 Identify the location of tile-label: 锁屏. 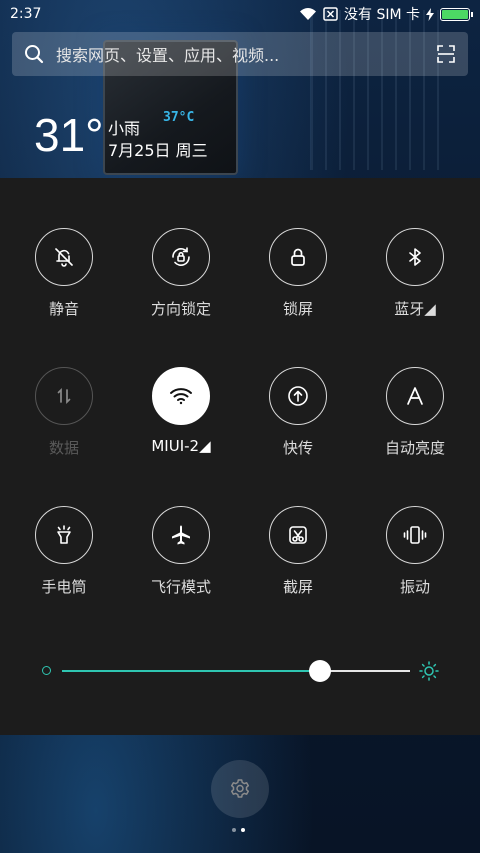
(297, 309).